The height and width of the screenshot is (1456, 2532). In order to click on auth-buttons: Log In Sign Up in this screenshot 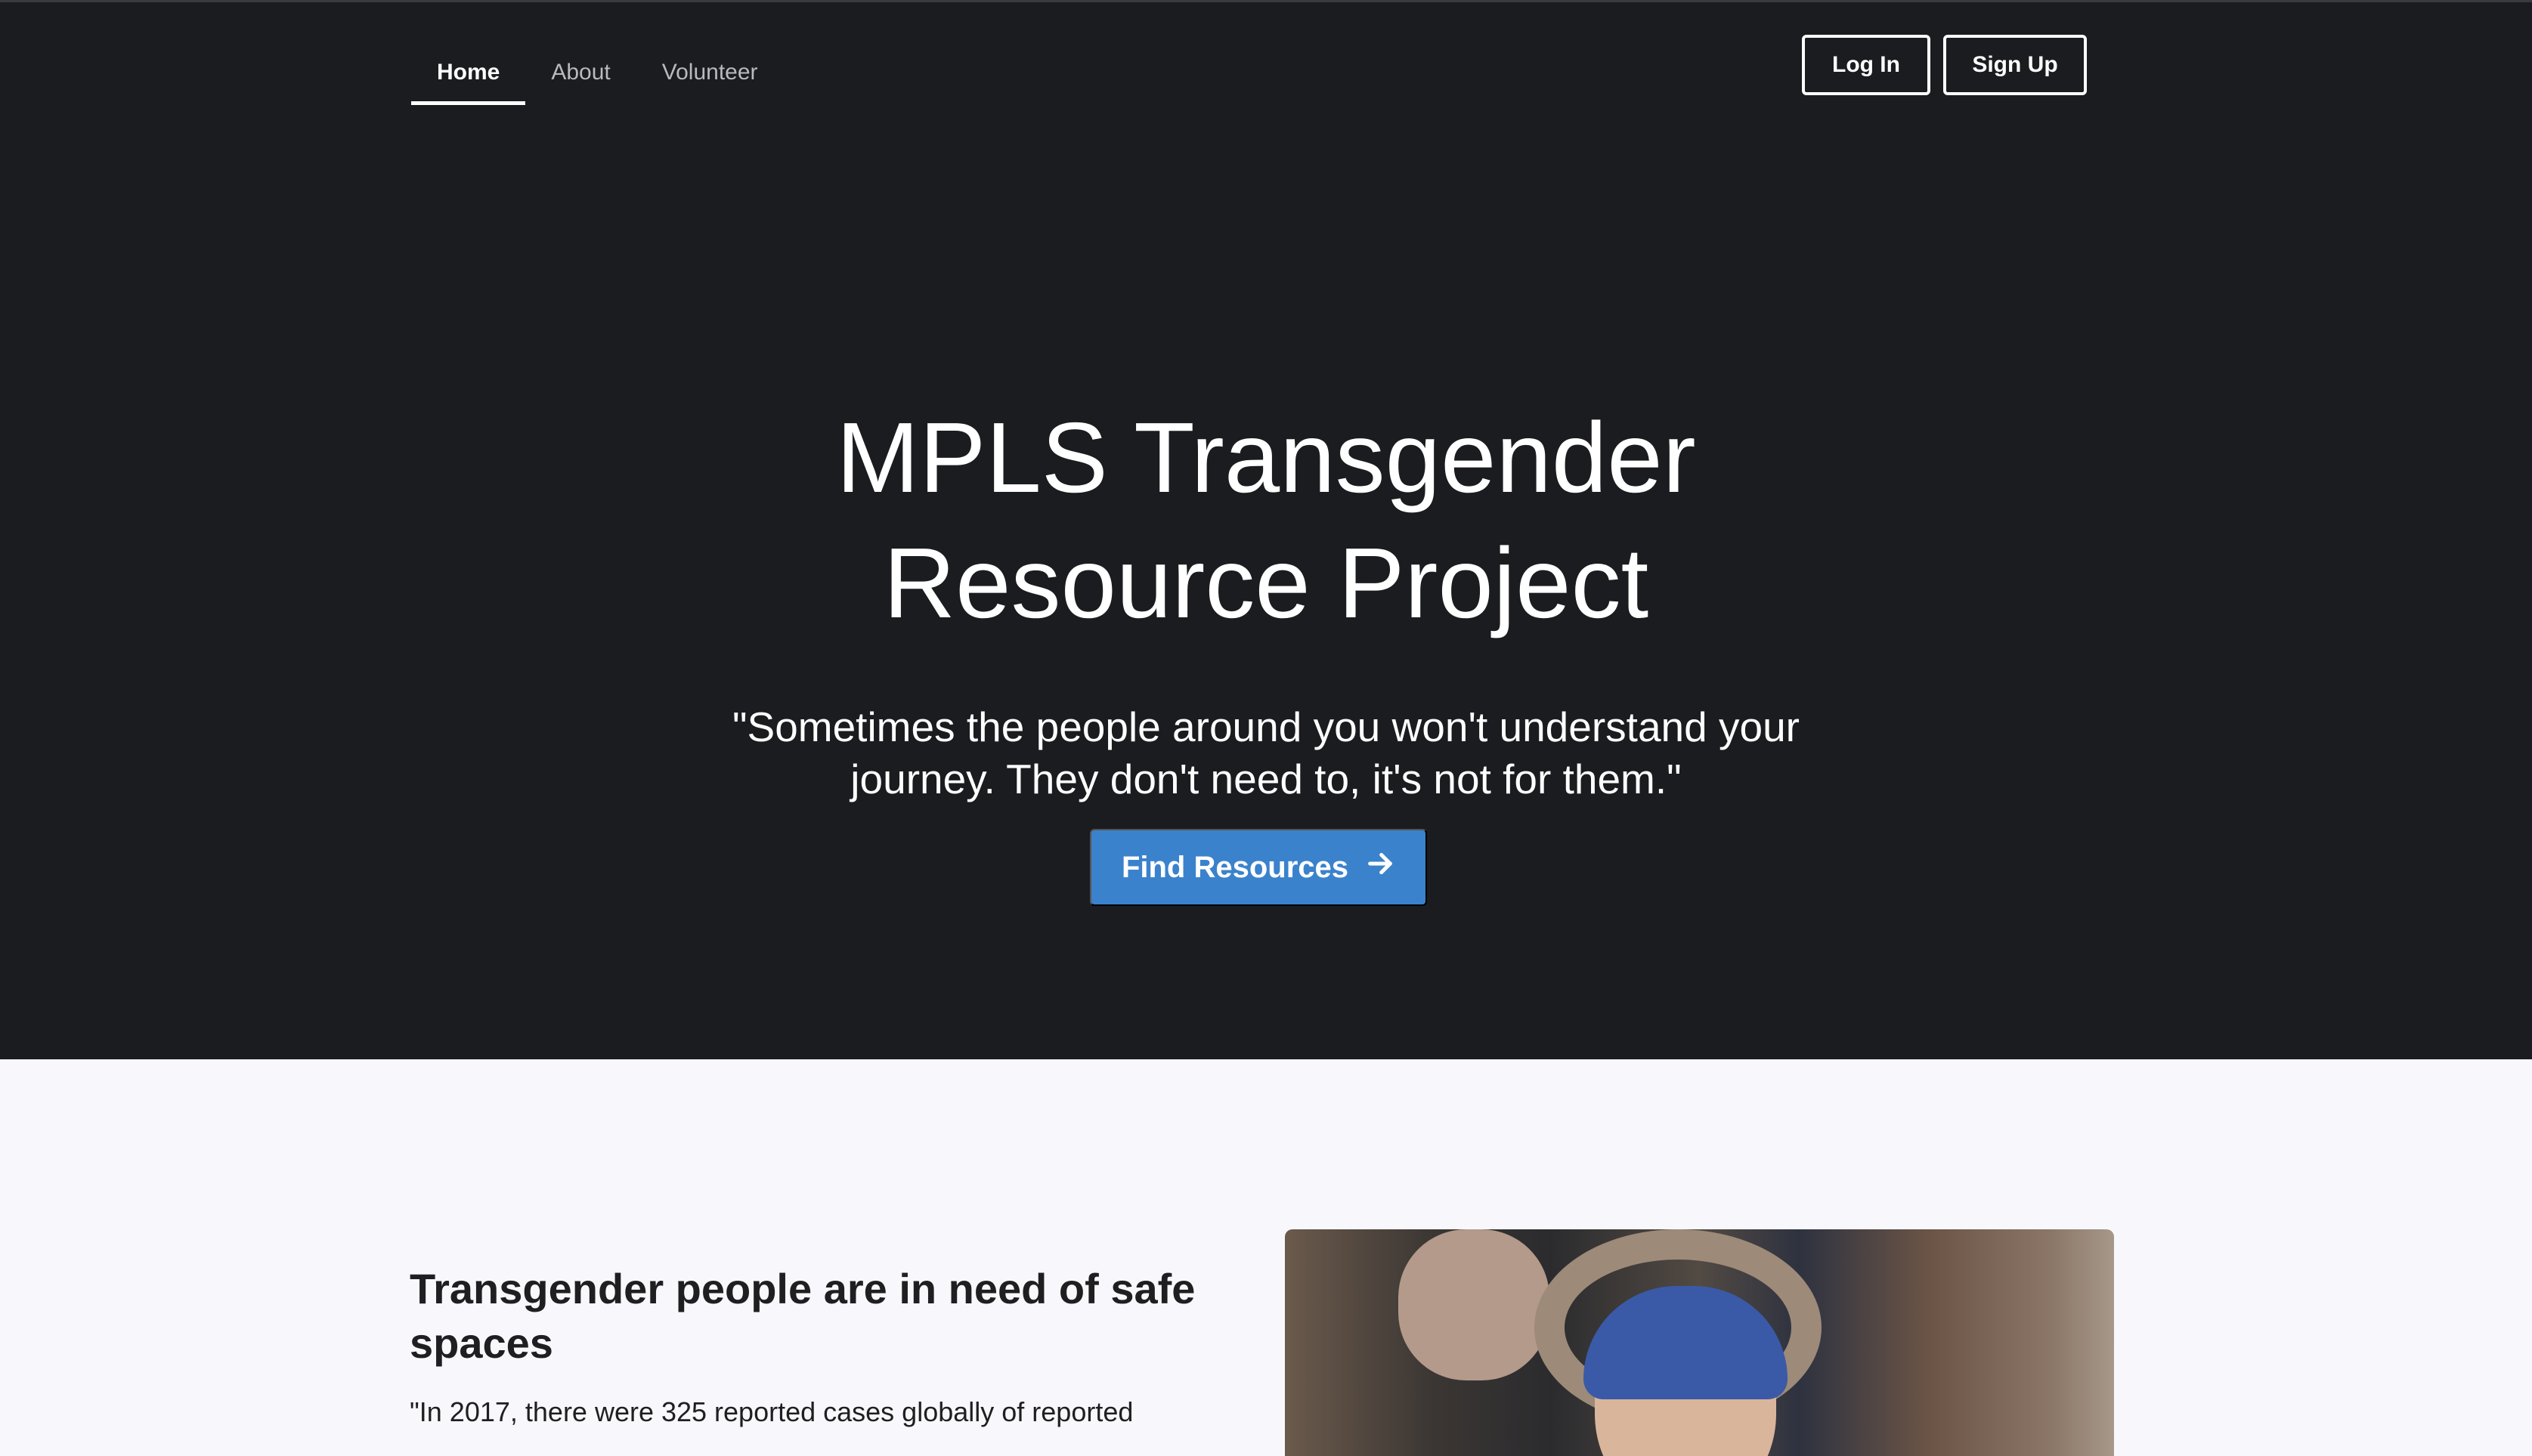, I will do `click(1945, 65)`.